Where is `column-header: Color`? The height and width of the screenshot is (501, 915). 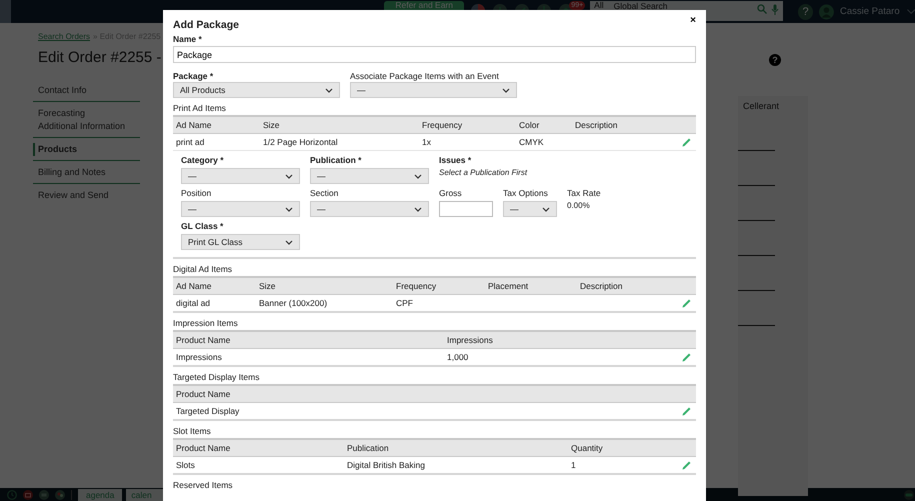 column-header: Color is located at coordinates (529, 125).